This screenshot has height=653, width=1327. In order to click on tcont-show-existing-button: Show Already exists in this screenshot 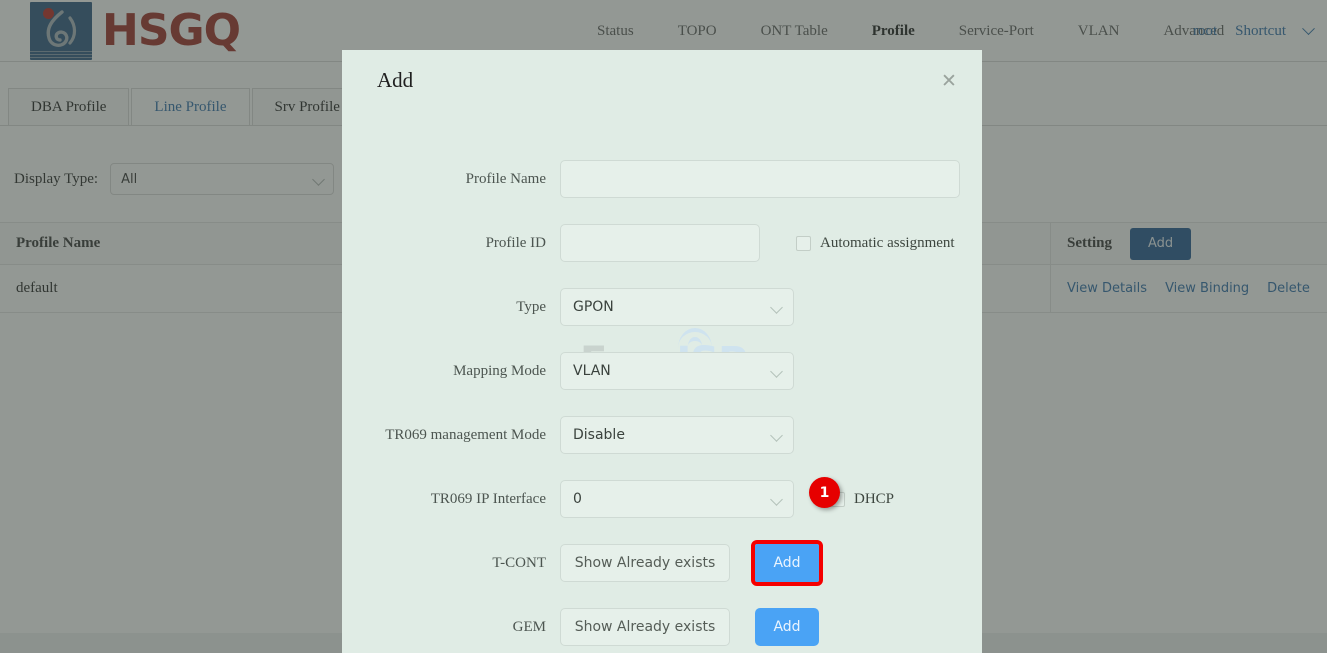, I will do `click(645, 563)`.